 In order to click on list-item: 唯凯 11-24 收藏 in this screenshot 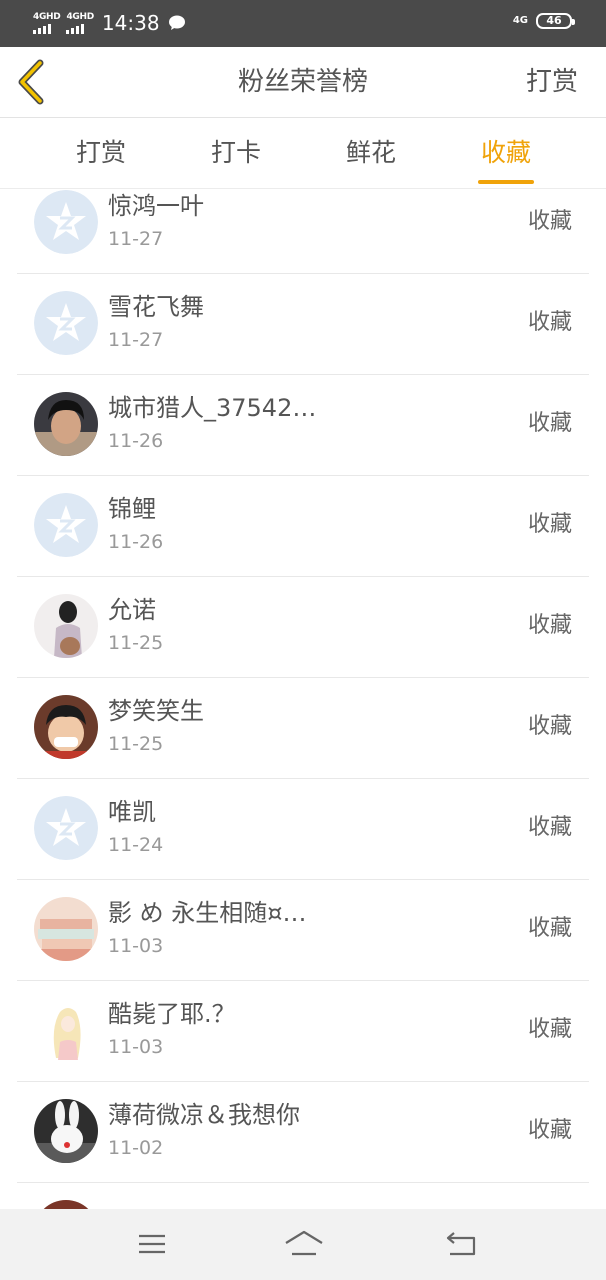, I will do `click(303, 829)`.